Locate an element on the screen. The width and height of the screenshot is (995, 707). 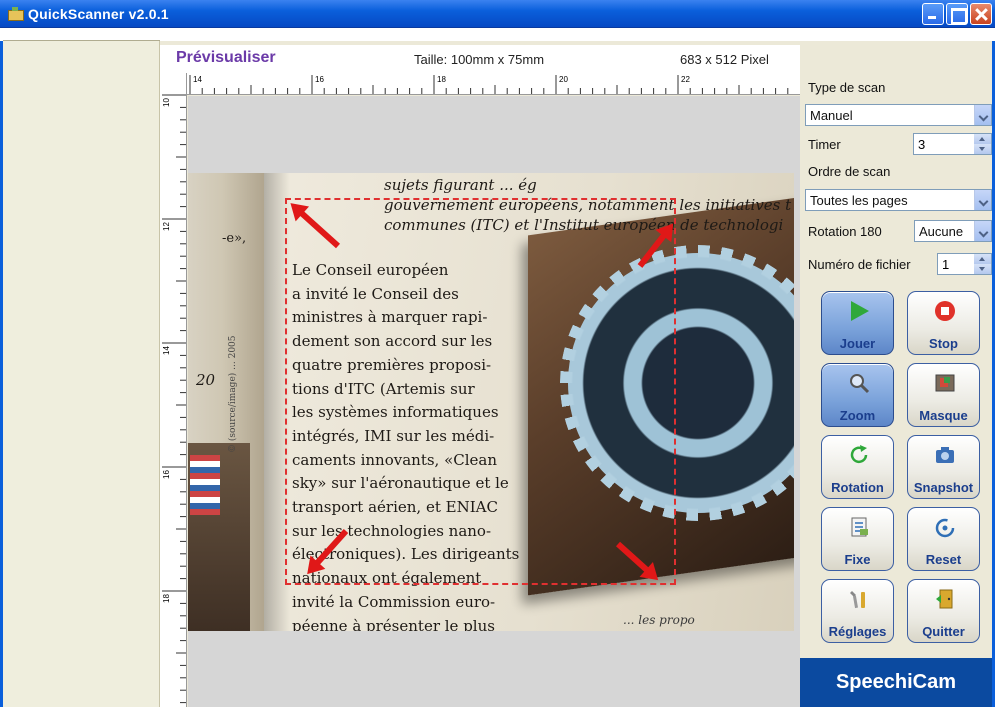
file-number-label: Numéro de fichier is located at coordinates (859, 264).